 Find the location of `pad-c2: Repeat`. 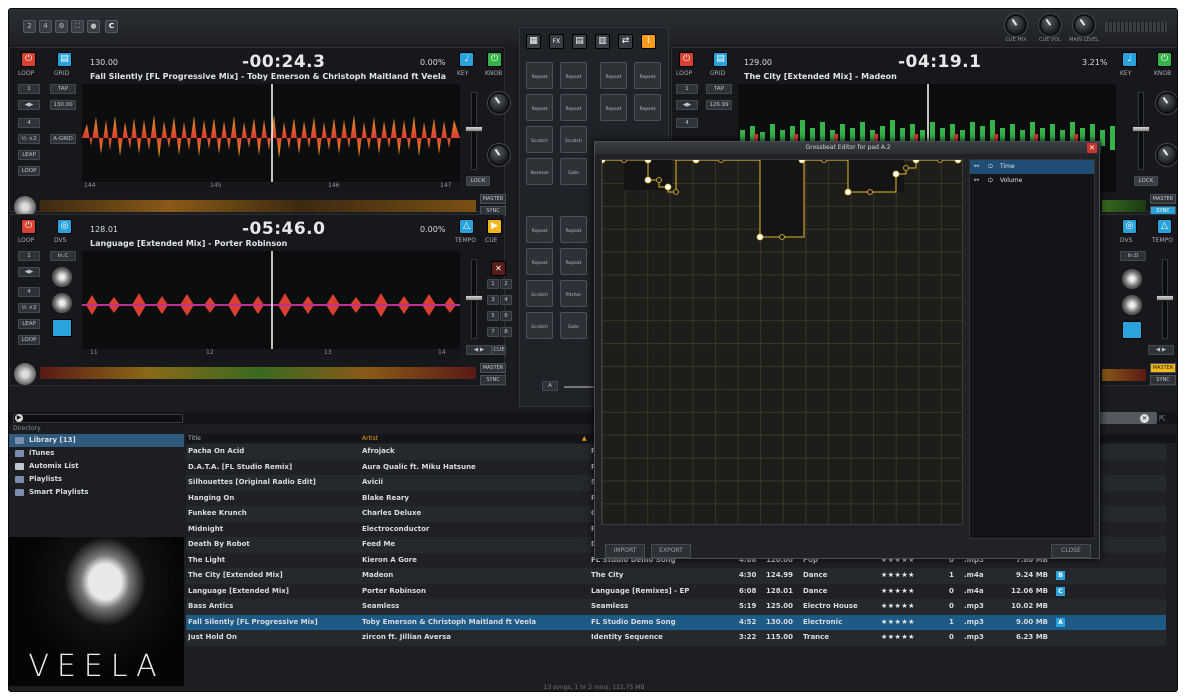

pad-c2: Repeat is located at coordinates (573, 229).